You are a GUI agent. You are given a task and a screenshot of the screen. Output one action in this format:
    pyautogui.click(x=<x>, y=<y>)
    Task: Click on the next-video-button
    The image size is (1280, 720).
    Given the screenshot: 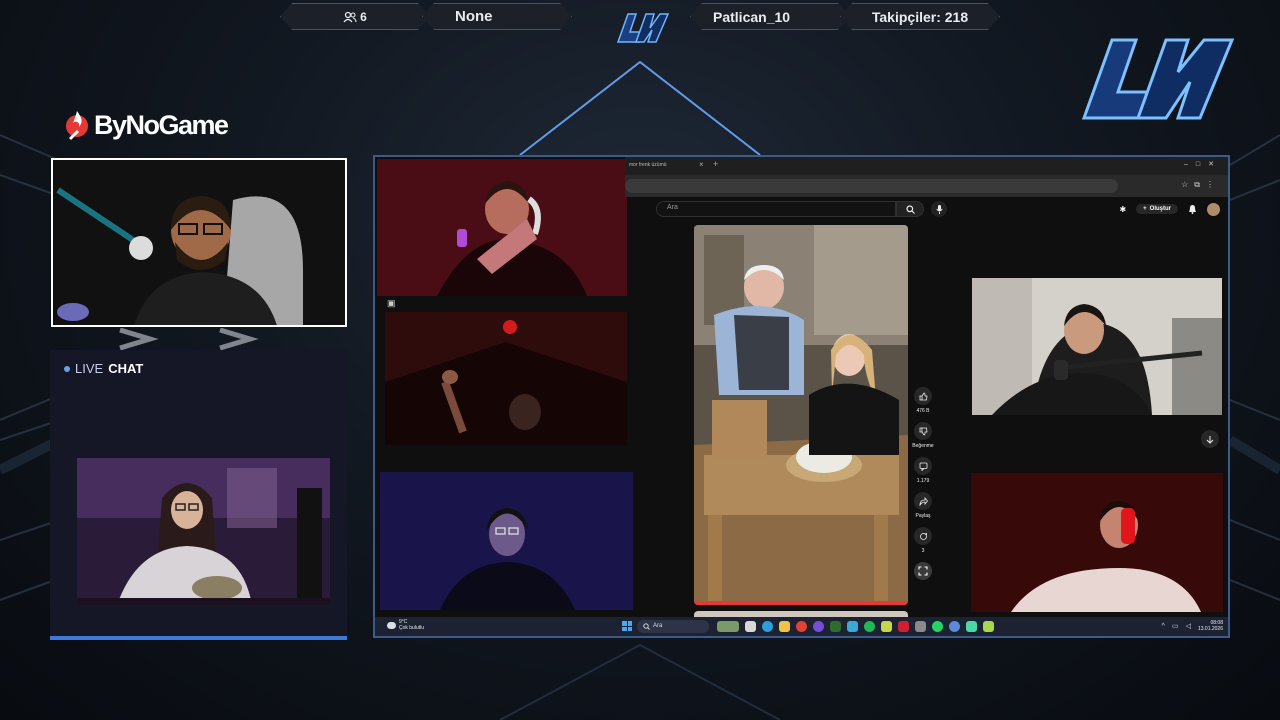 What is the action you would take?
    pyautogui.click(x=1210, y=439)
    